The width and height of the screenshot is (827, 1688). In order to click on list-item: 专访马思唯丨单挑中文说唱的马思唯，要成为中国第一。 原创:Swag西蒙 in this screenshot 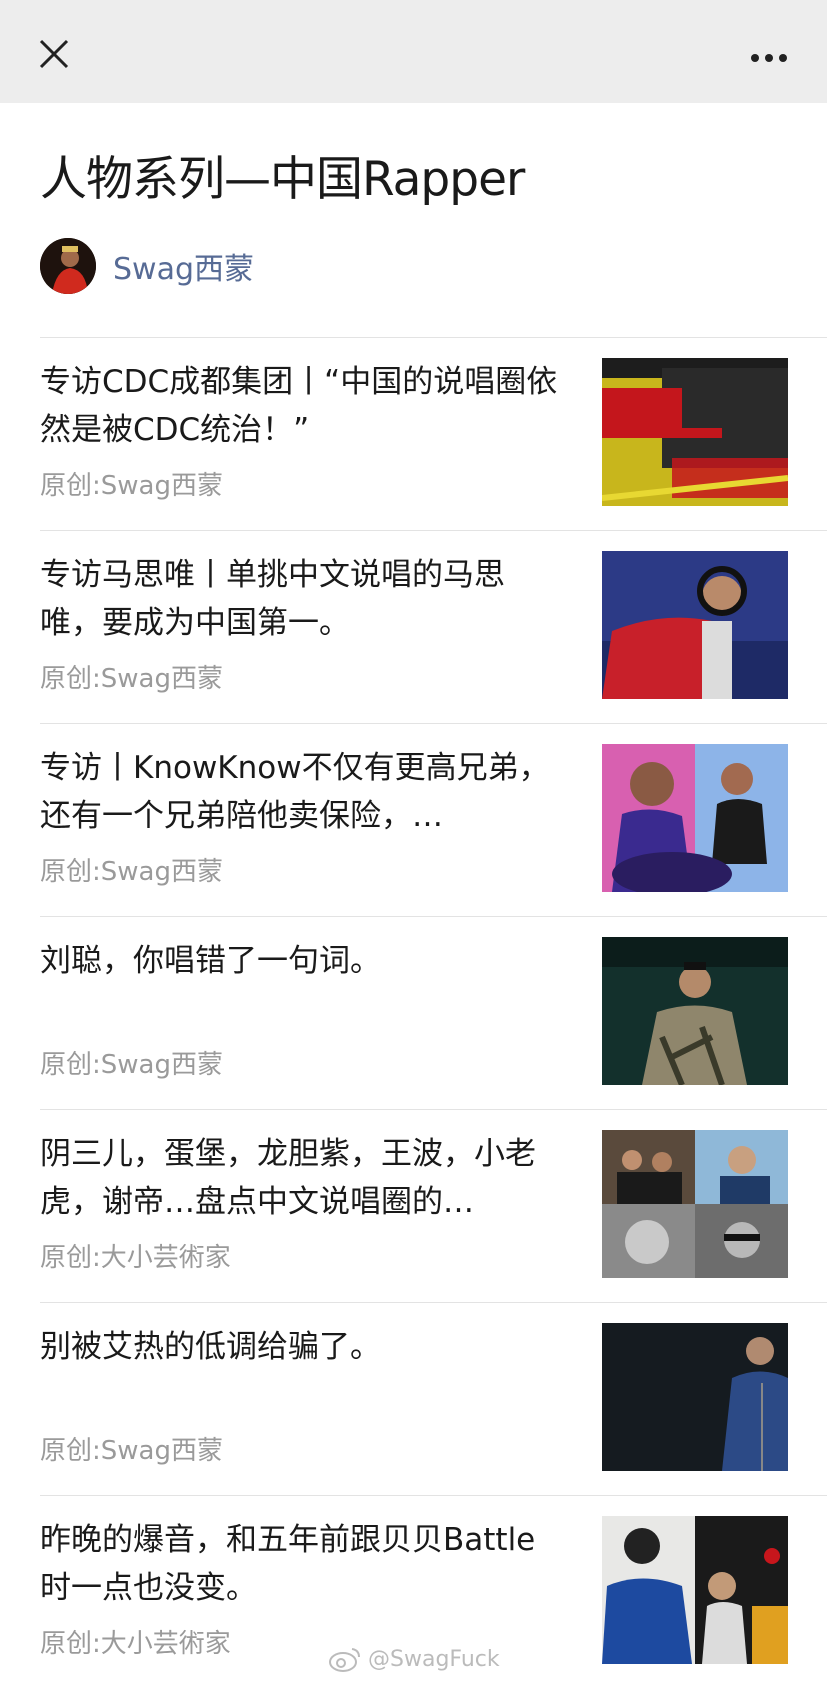, I will do `click(433, 626)`.